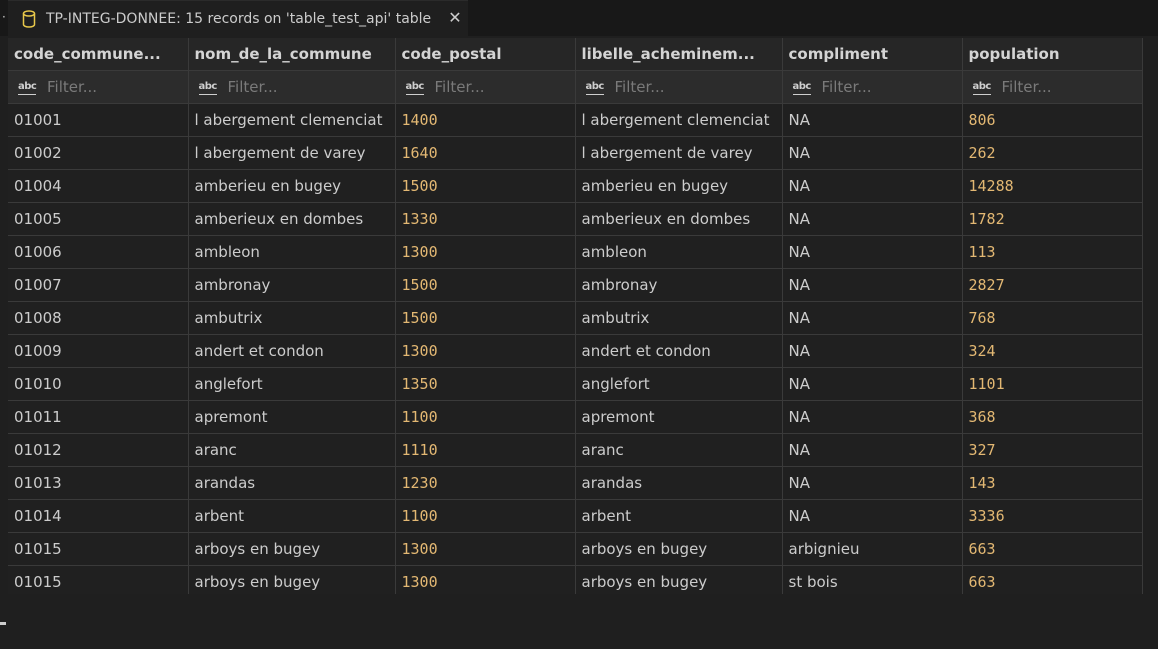 This screenshot has width=1158, height=649. Describe the element at coordinates (1052, 54) in the screenshot. I see `column-header-population: population` at that location.